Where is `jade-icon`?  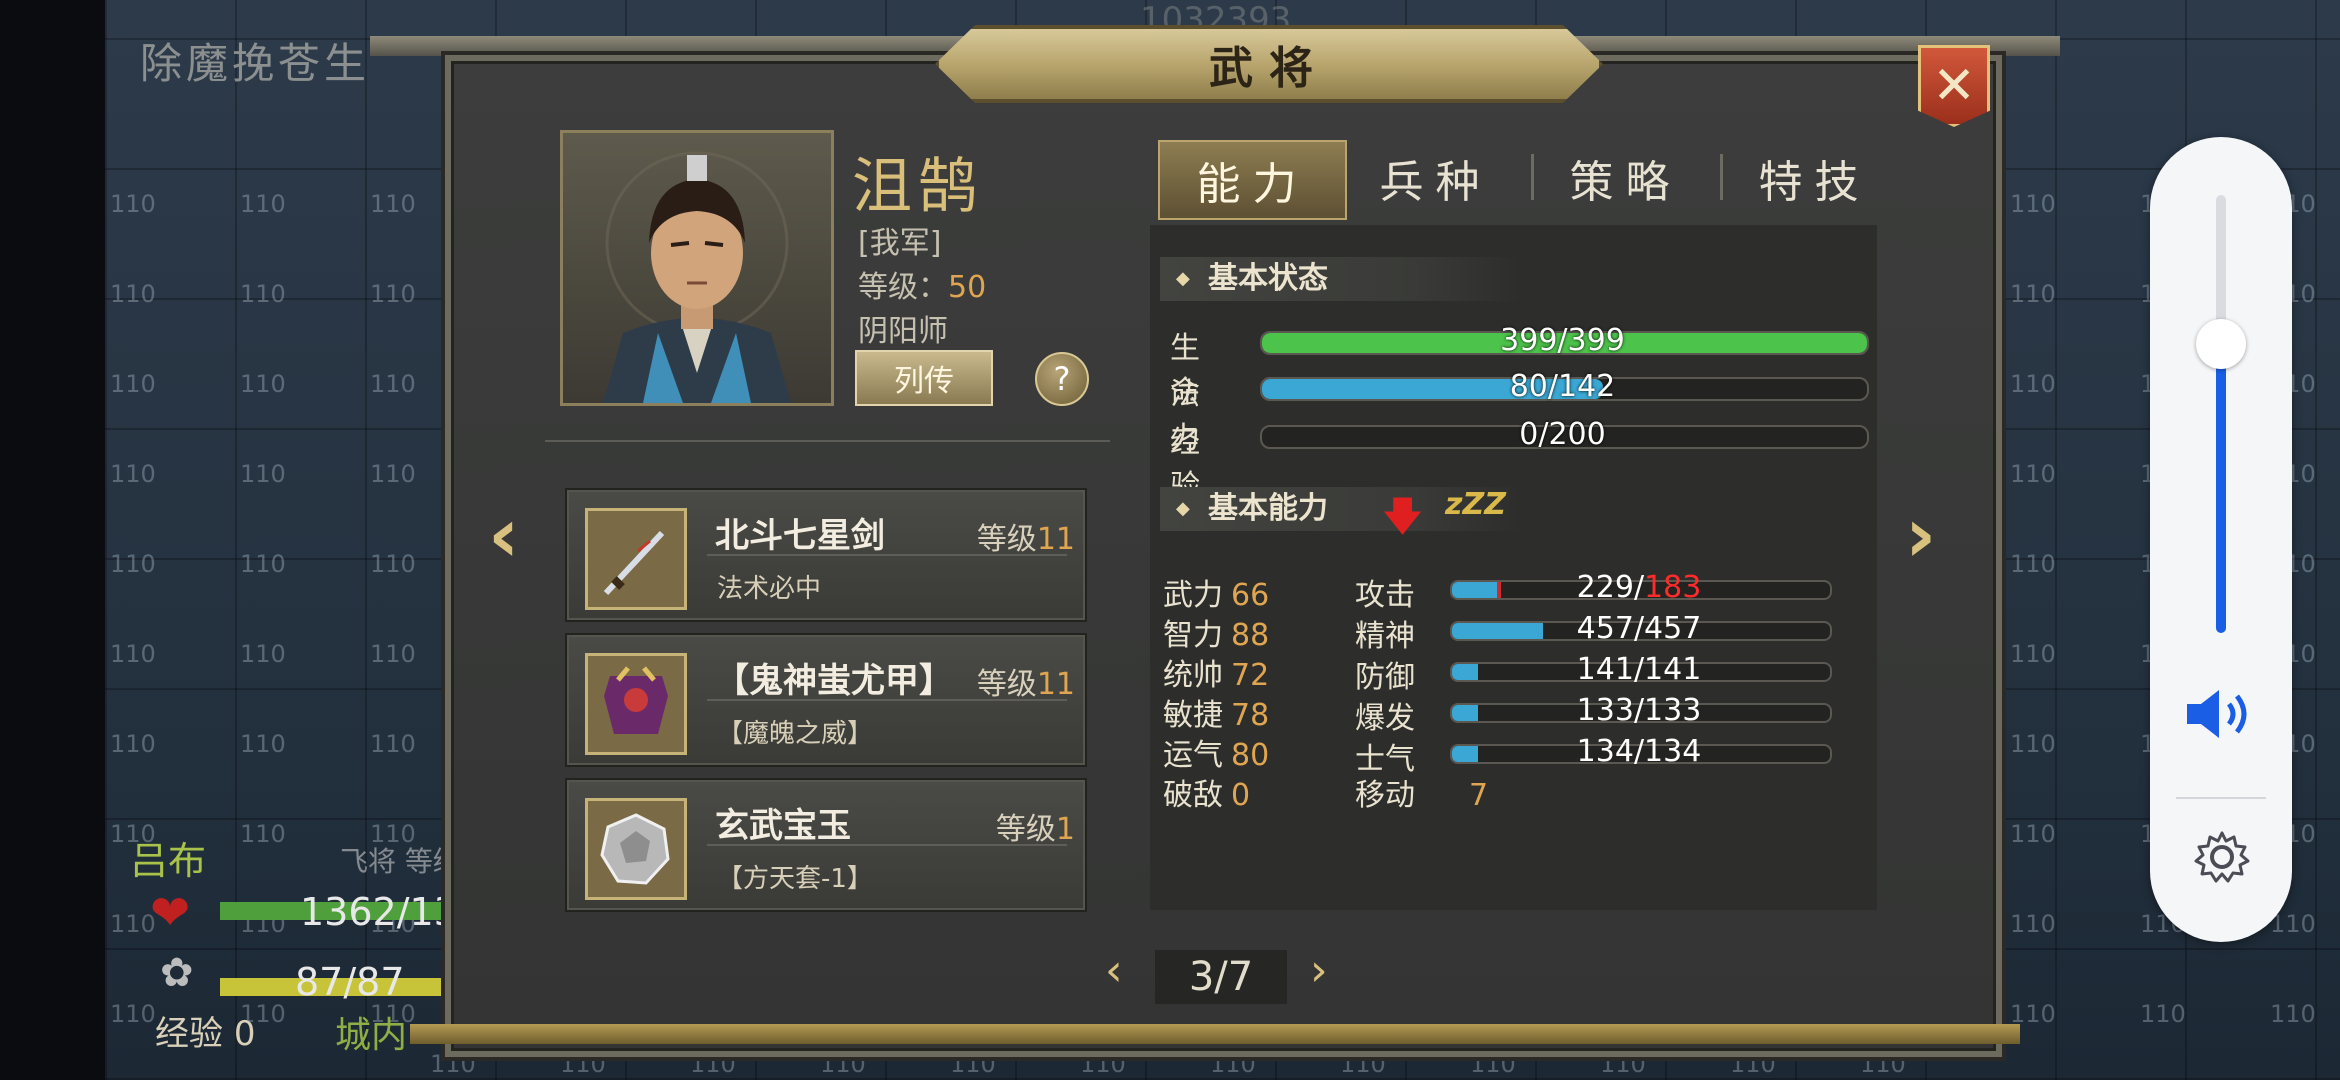 jade-icon is located at coordinates (636, 849).